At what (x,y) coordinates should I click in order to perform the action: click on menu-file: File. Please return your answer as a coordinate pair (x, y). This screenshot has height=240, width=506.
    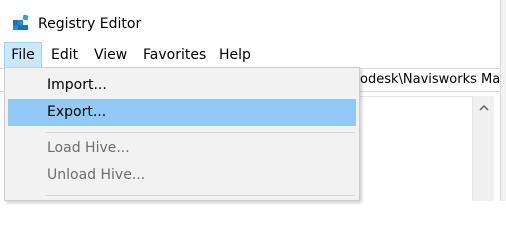
    Looking at the image, I should click on (23, 55).